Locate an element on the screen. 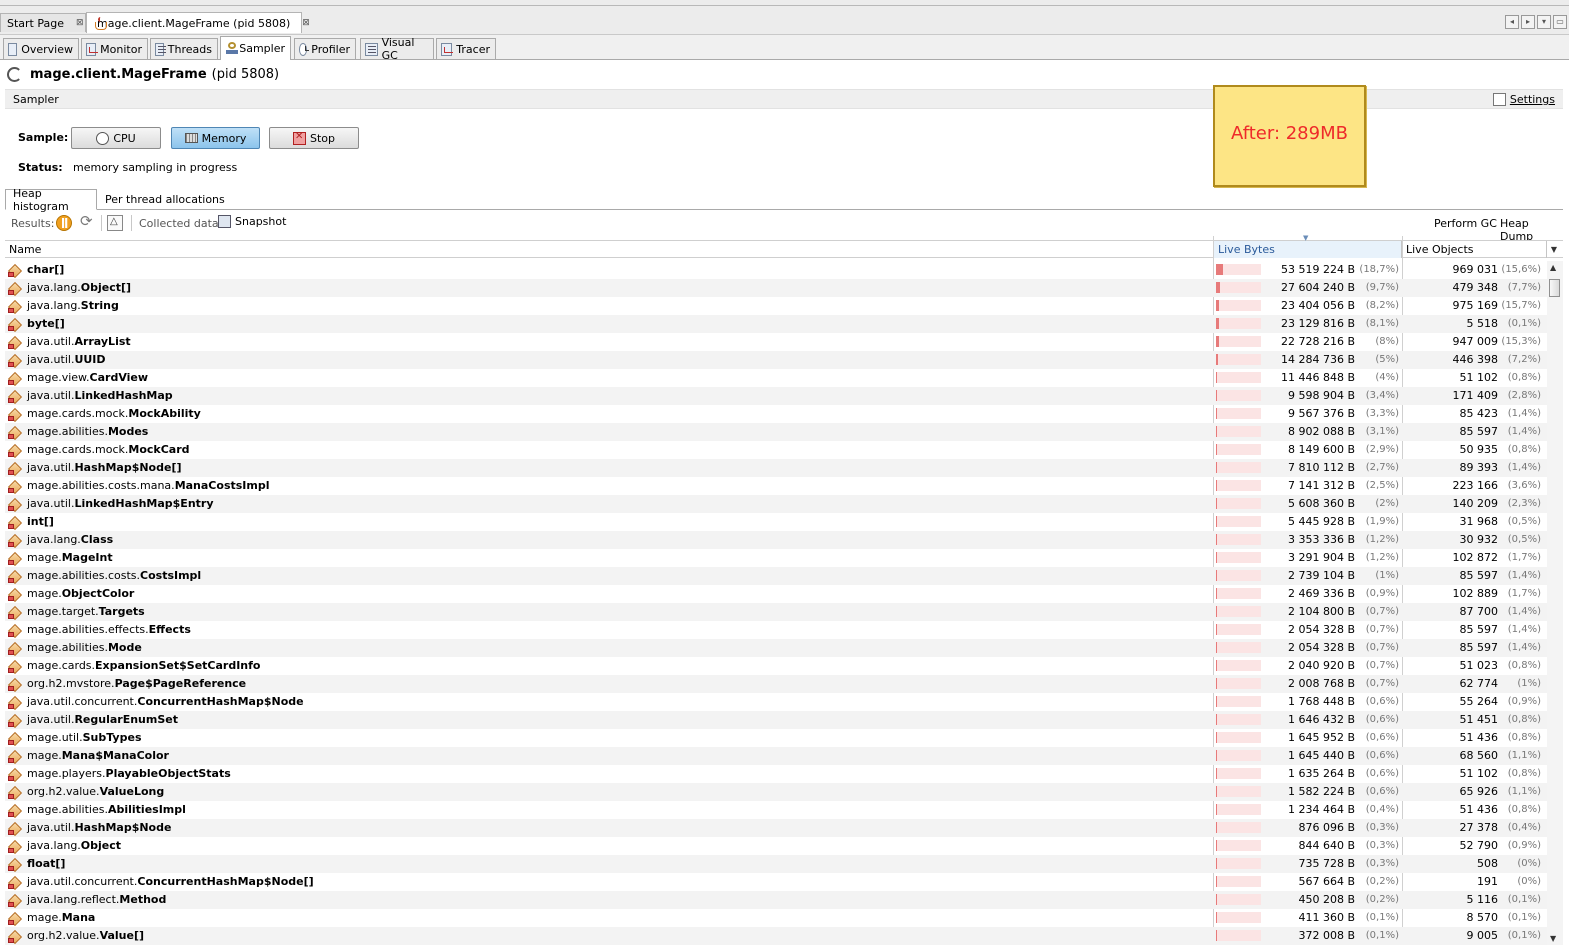  table-row: char[] 53 519 224 B (18,7%) 969 031 (15,6%) is located at coordinates (776, 270).